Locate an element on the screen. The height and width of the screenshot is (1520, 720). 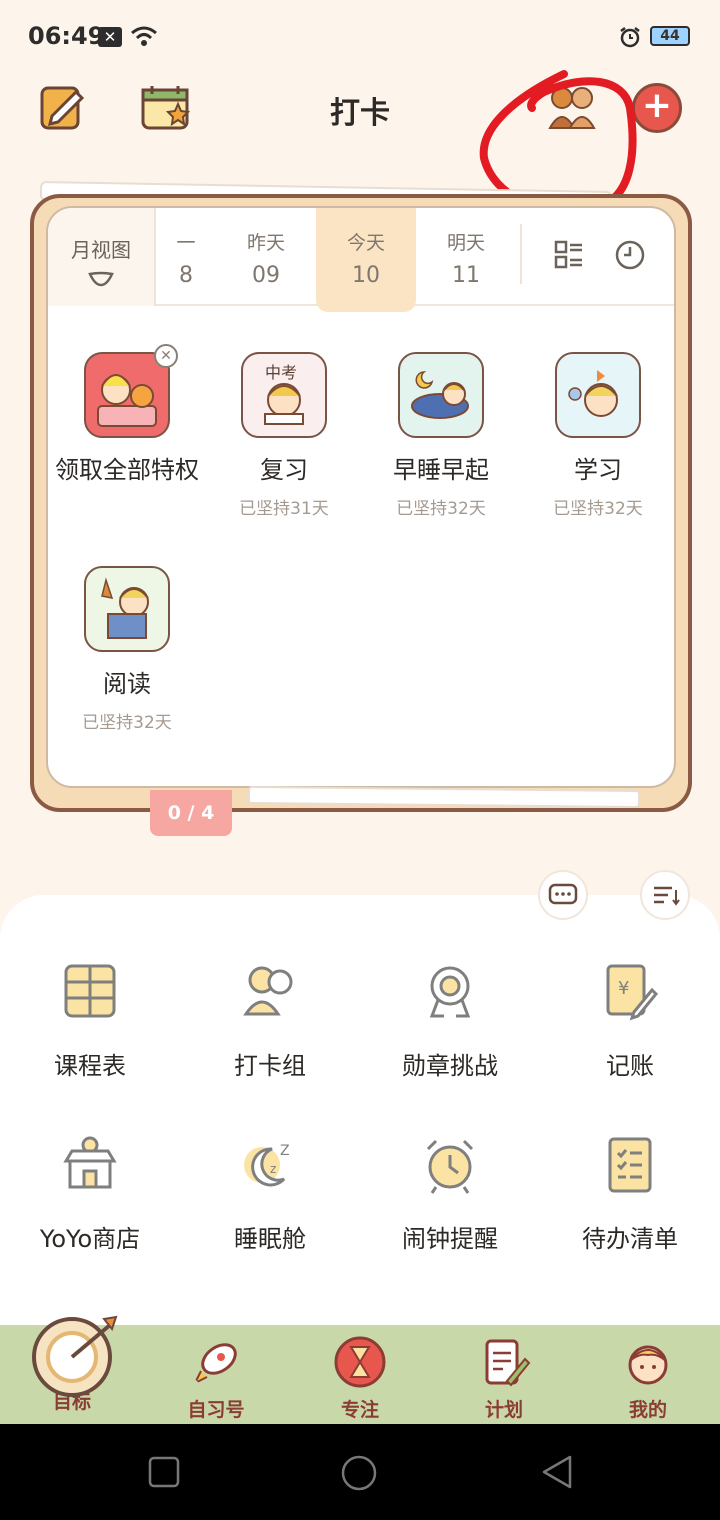
tab-label: 计划 is located at coordinates (503, 1410).